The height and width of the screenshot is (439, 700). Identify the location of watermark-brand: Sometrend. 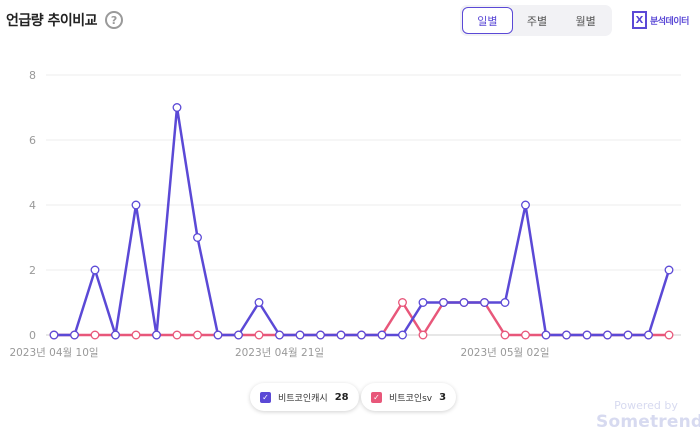
(648, 422).